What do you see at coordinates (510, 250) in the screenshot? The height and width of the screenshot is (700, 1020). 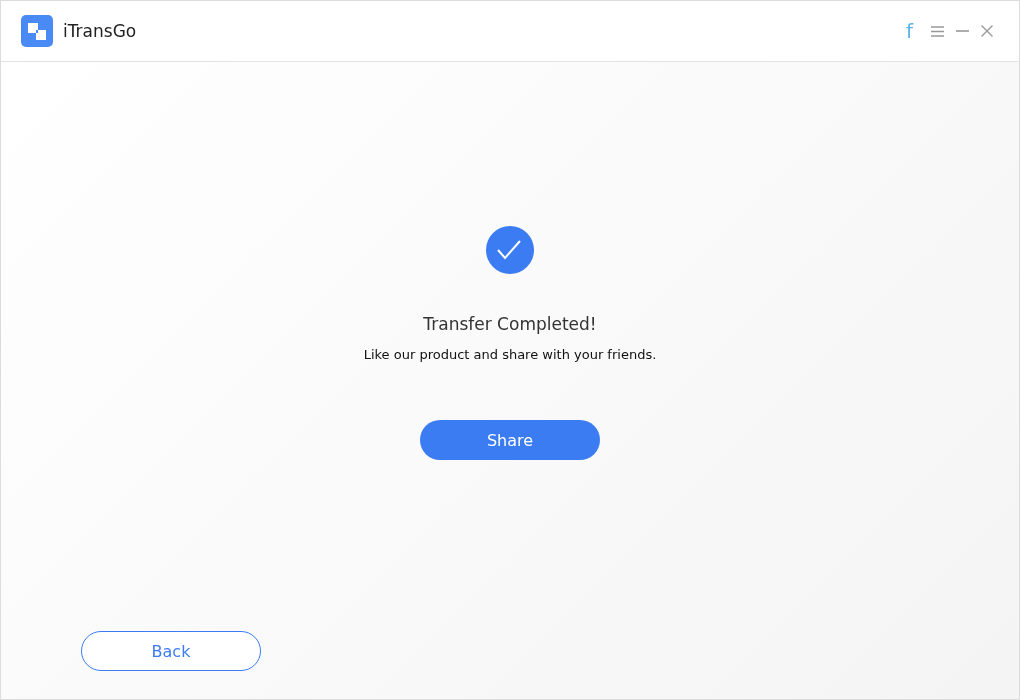 I see `check-icon` at bounding box center [510, 250].